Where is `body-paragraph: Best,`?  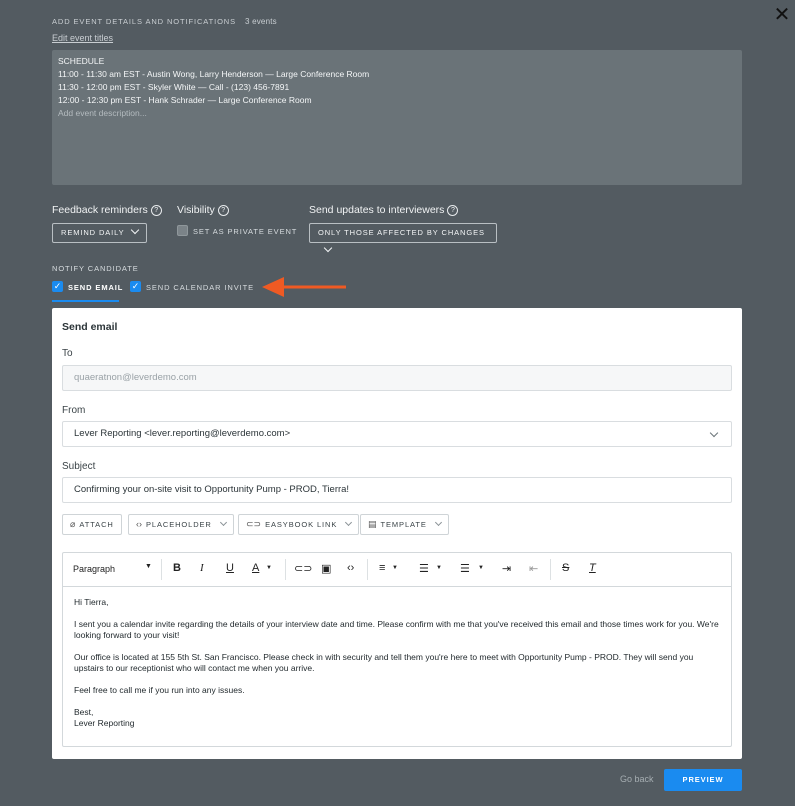
body-paragraph: Best, is located at coordinates (84, 712).